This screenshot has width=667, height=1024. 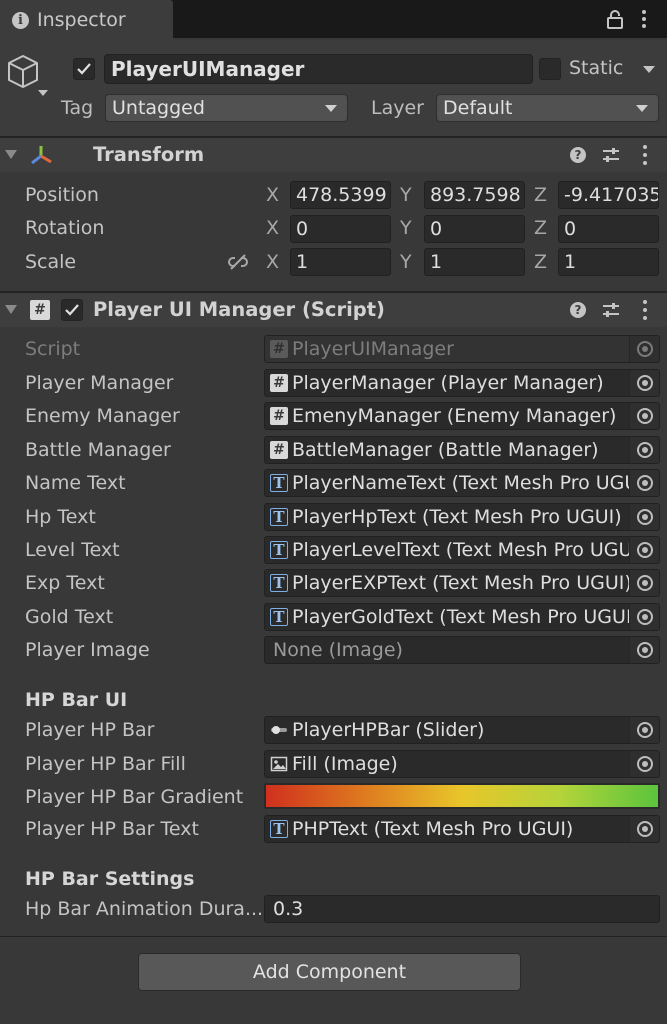 I want to click on axis-z-label: Z, so click(x=541, y=228).